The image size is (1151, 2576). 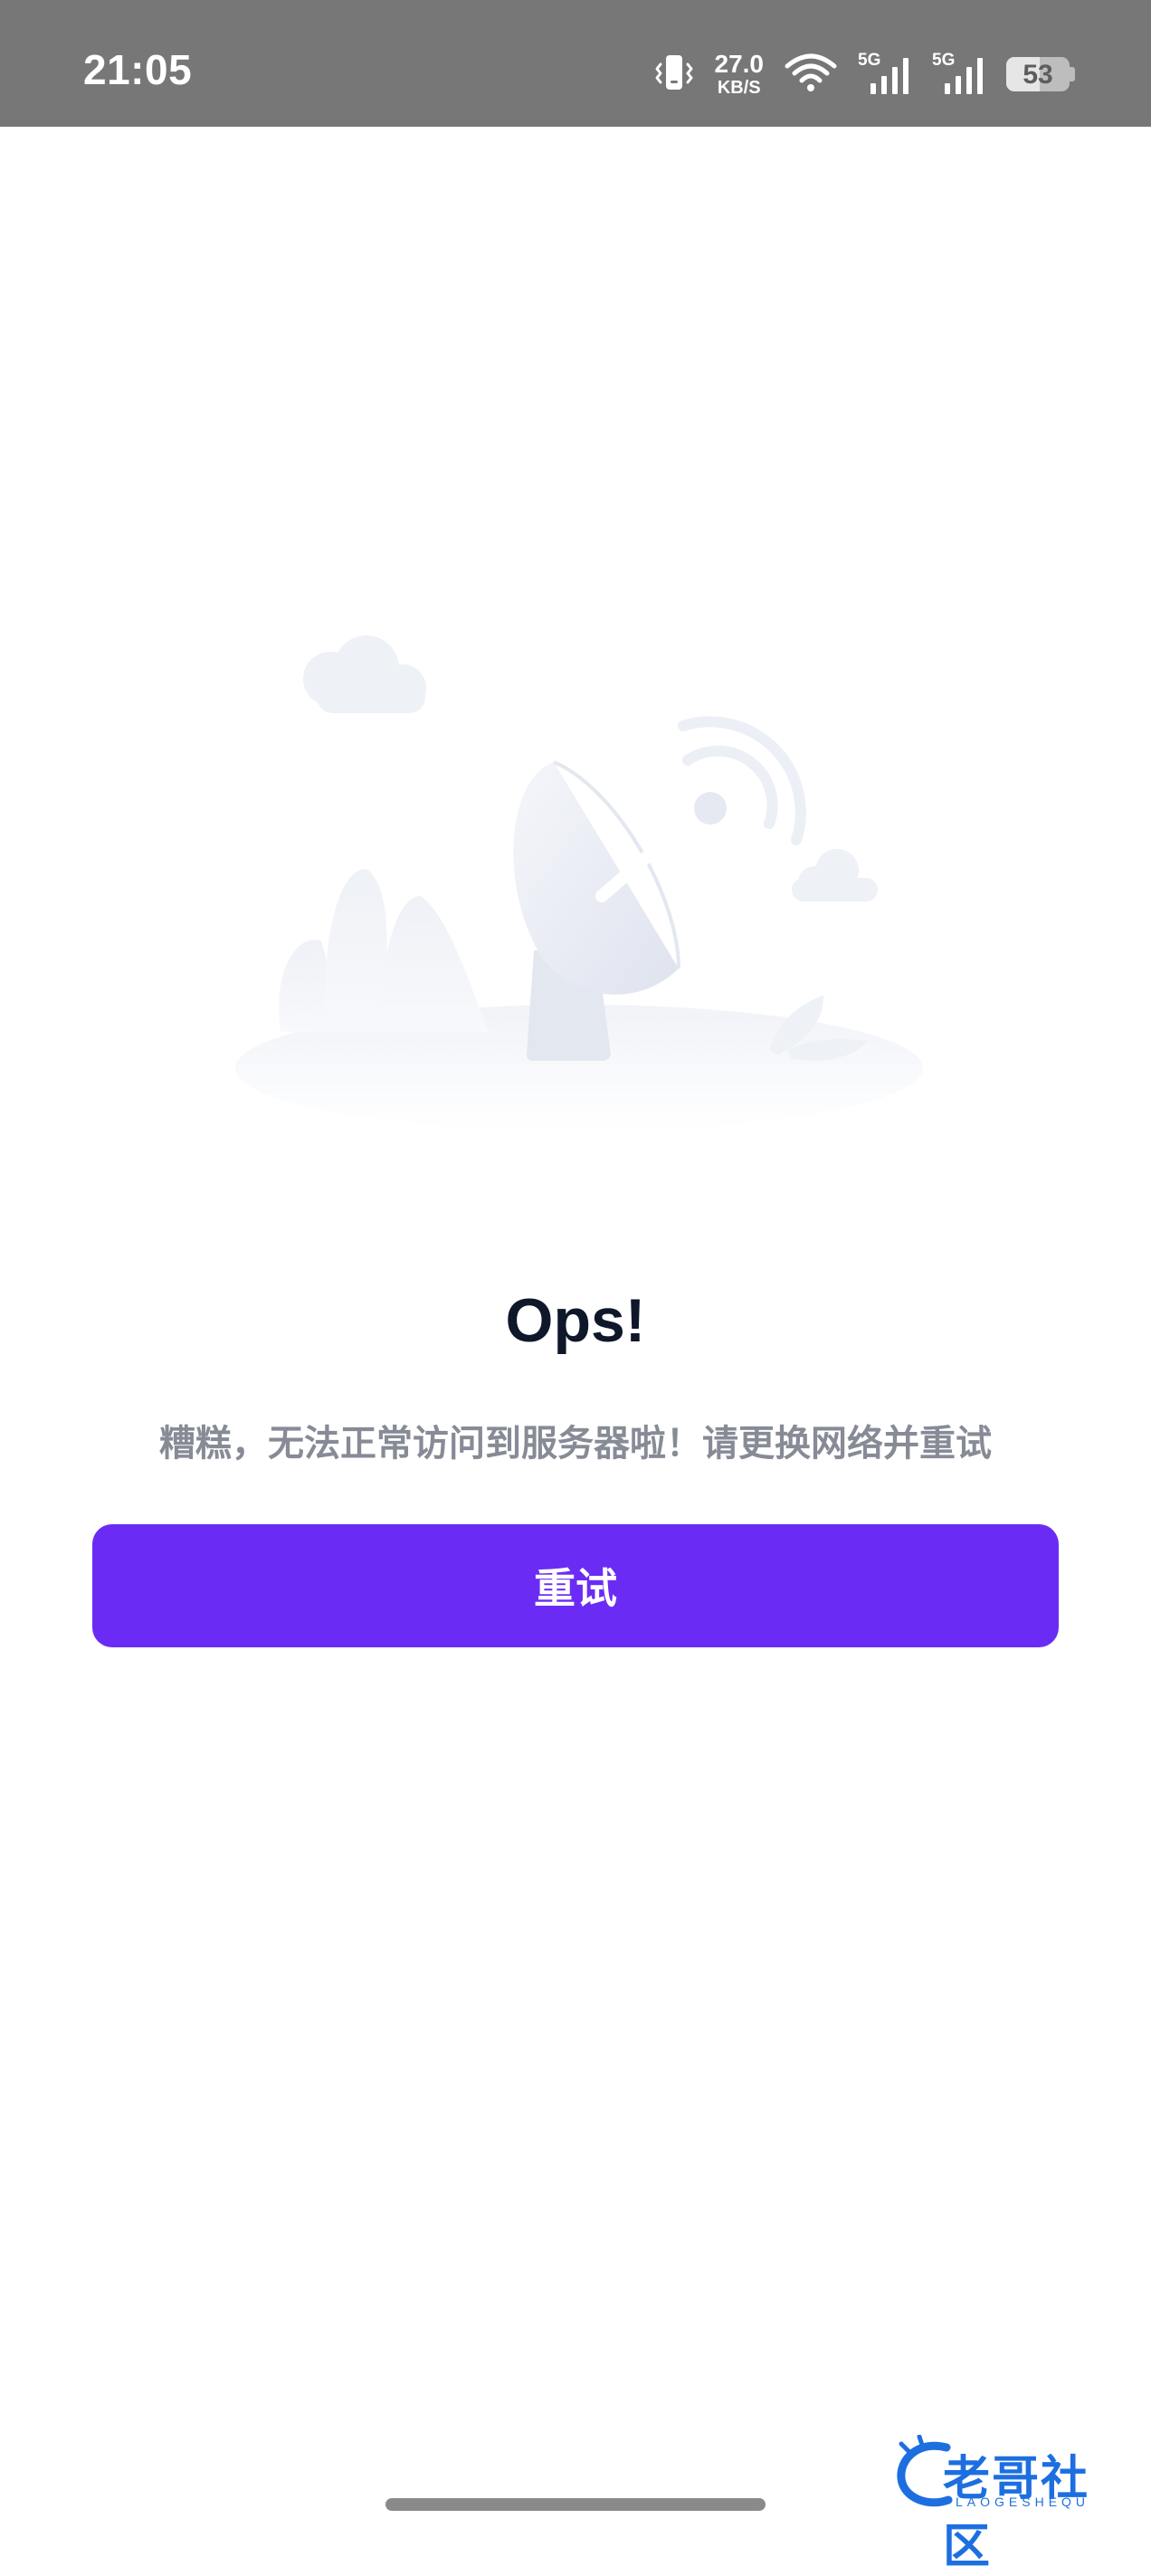 What do you see at coordinates (575, 1586) in the screenshot?
I see `retry-button: 重试` at bounding box center [575, 1586].